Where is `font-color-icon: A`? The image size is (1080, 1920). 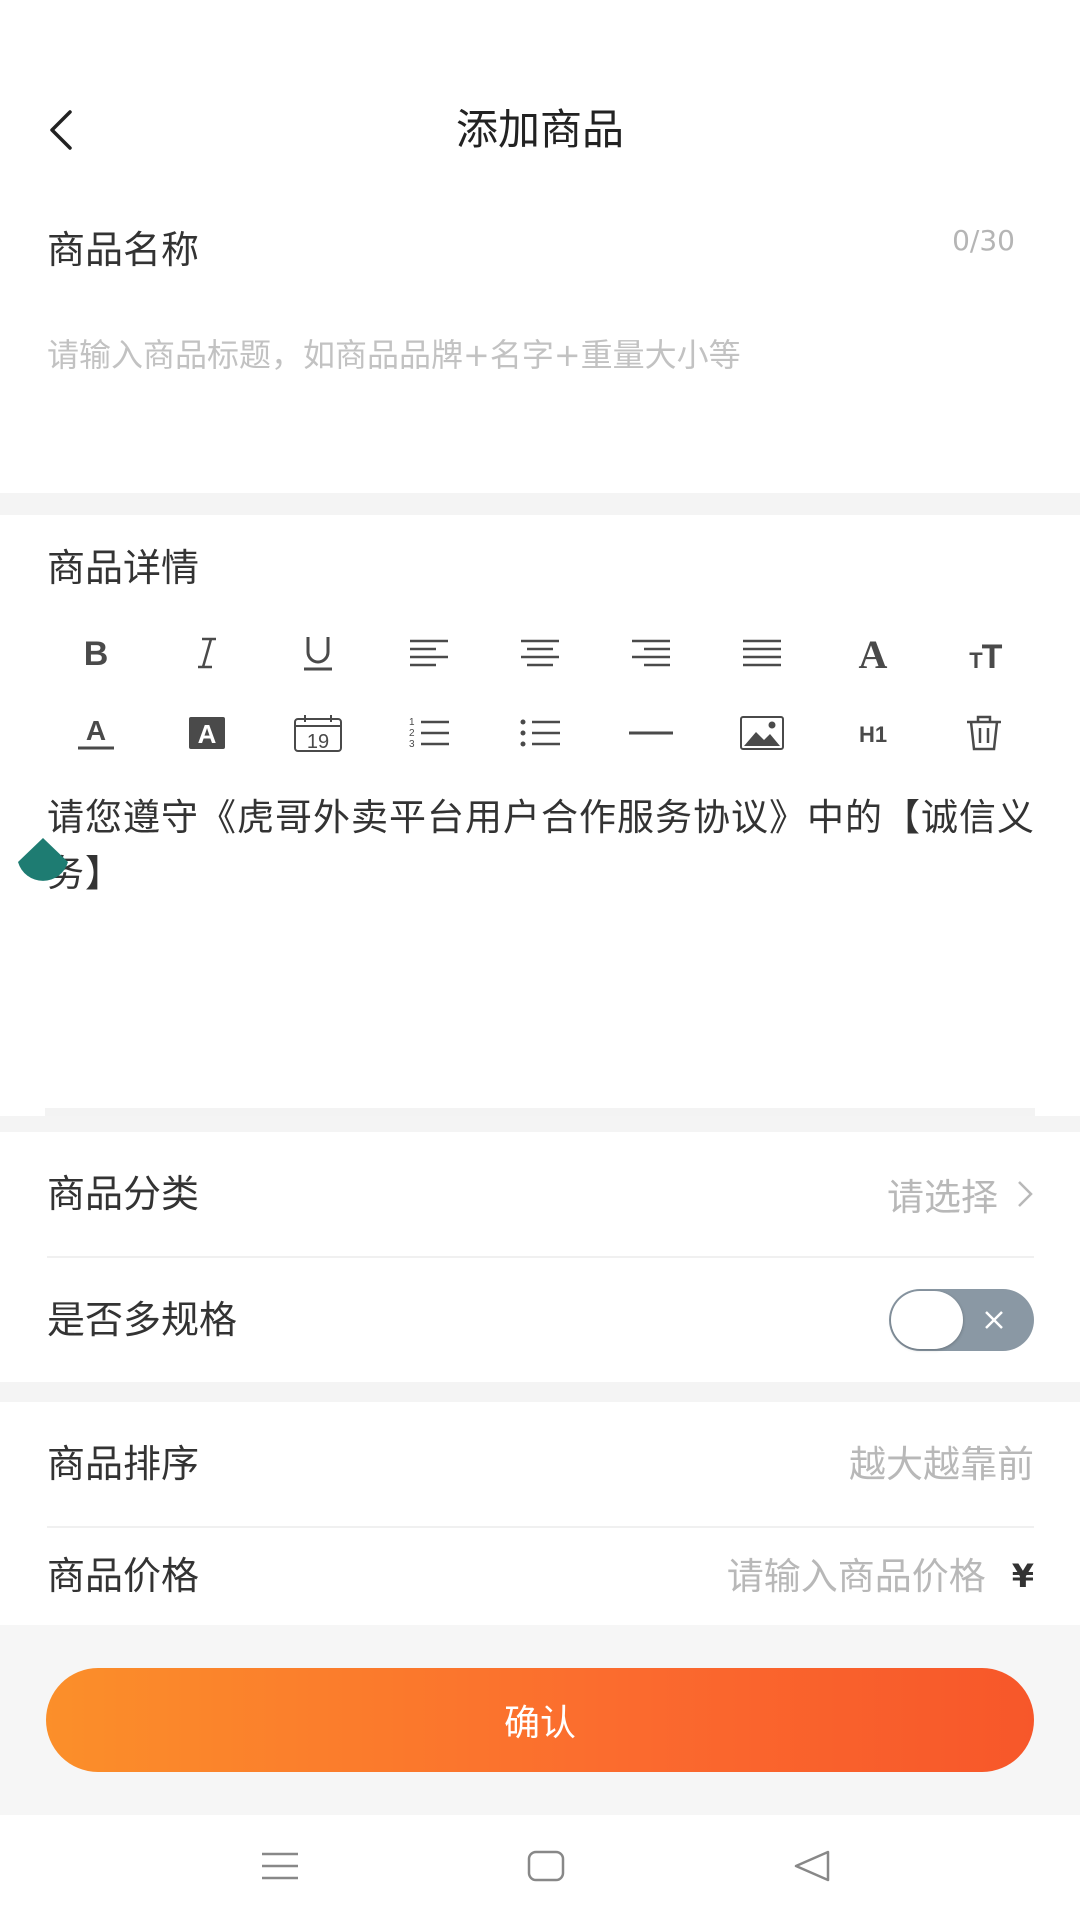
font-color-icon: A is located at coordinates (95, 733).